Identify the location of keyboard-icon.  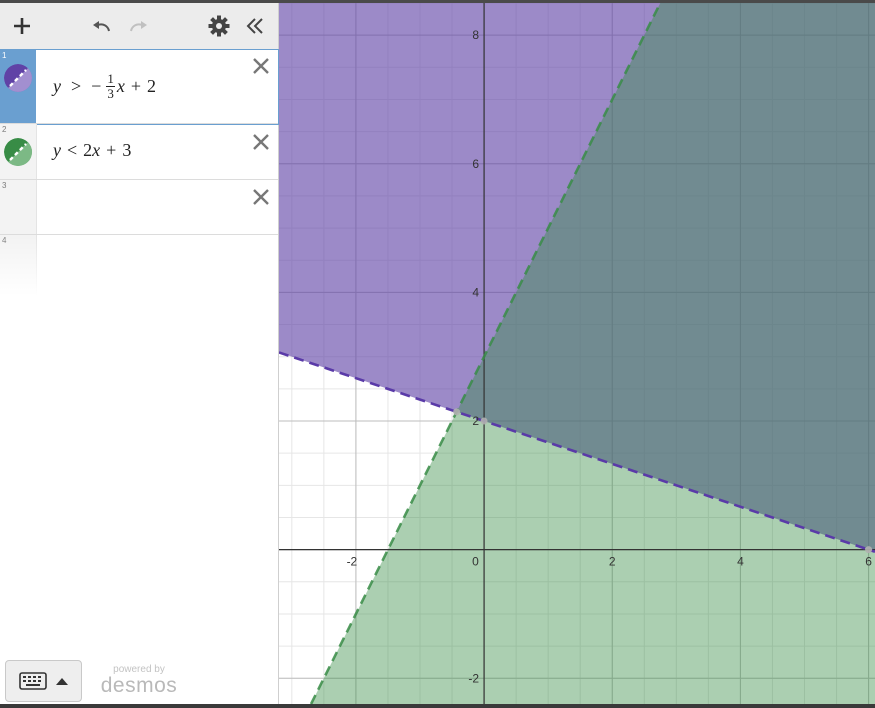
(43, 681).